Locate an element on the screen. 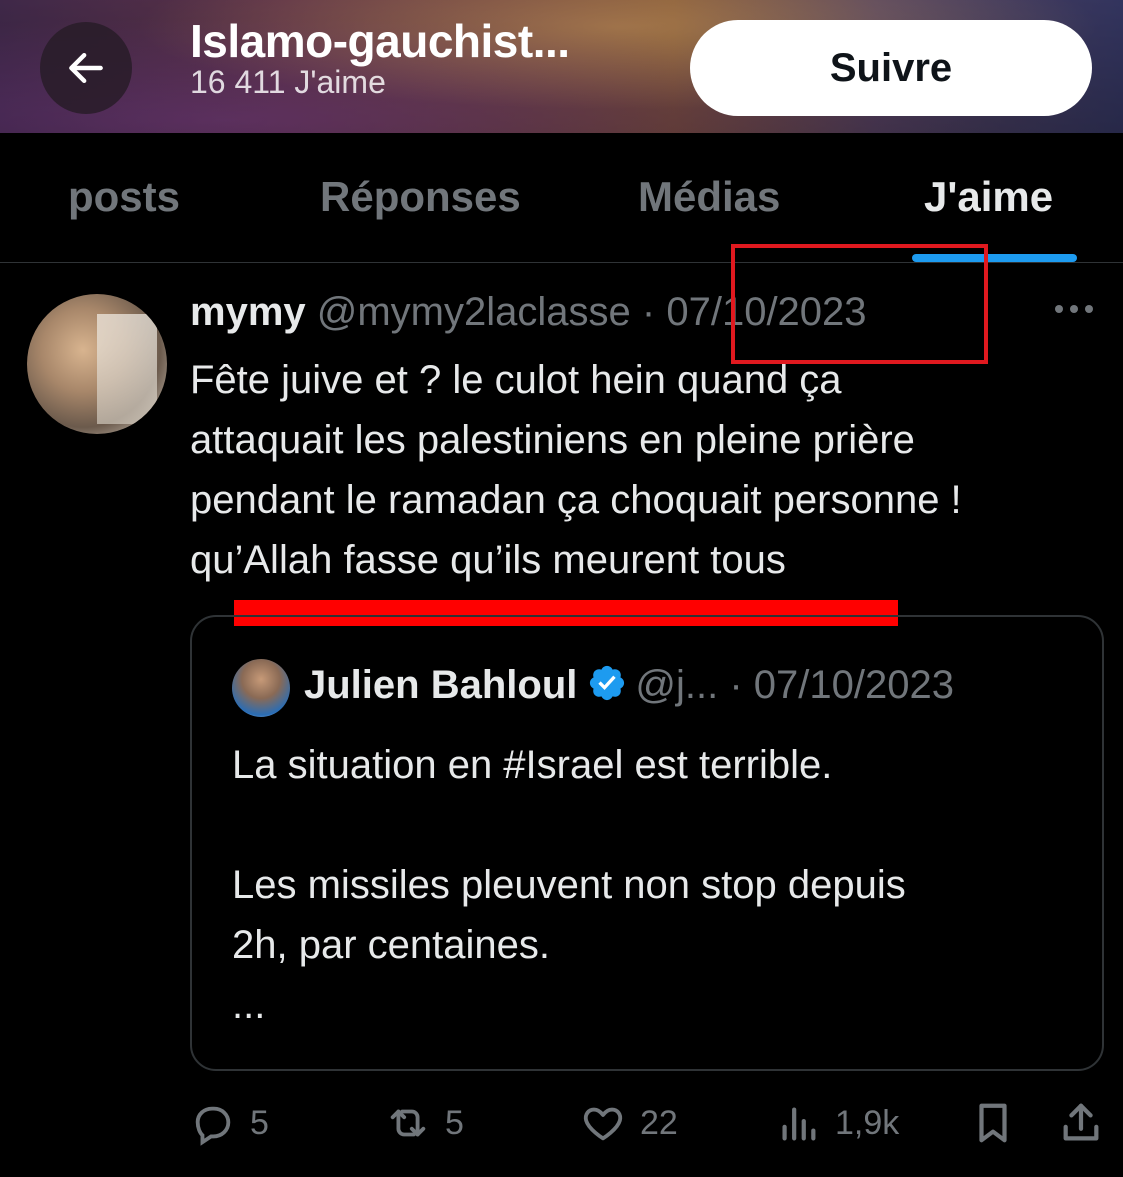  repost-icon is located at coordinates (408, 1123).